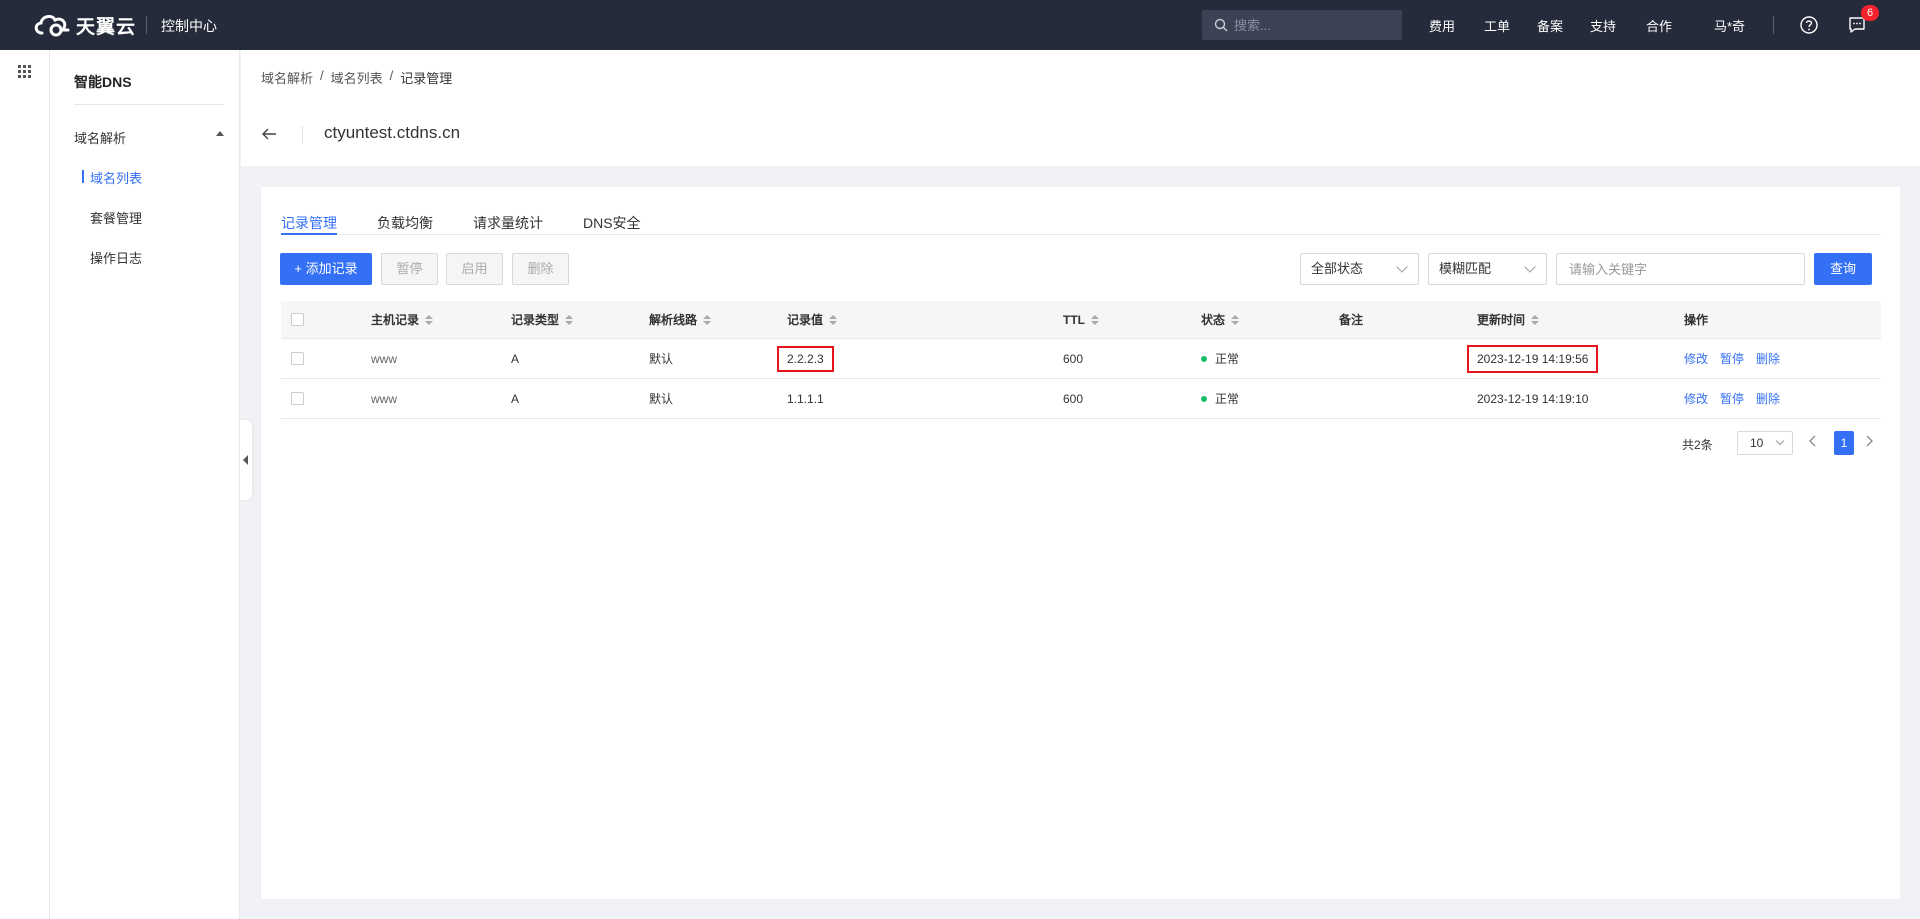 This screenshot has height=919, width=1920. I want to click on collapse-left-icon, so click(245, 460).